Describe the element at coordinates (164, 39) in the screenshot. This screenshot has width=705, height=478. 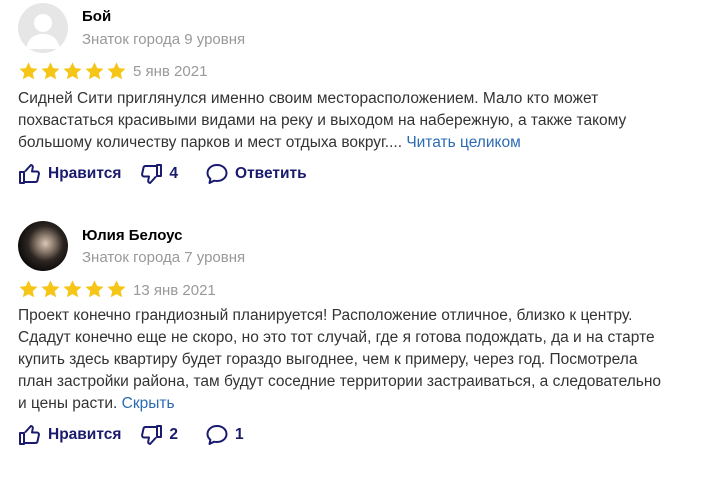
I see `author-level: Знаток города 9 уровня` at that location.